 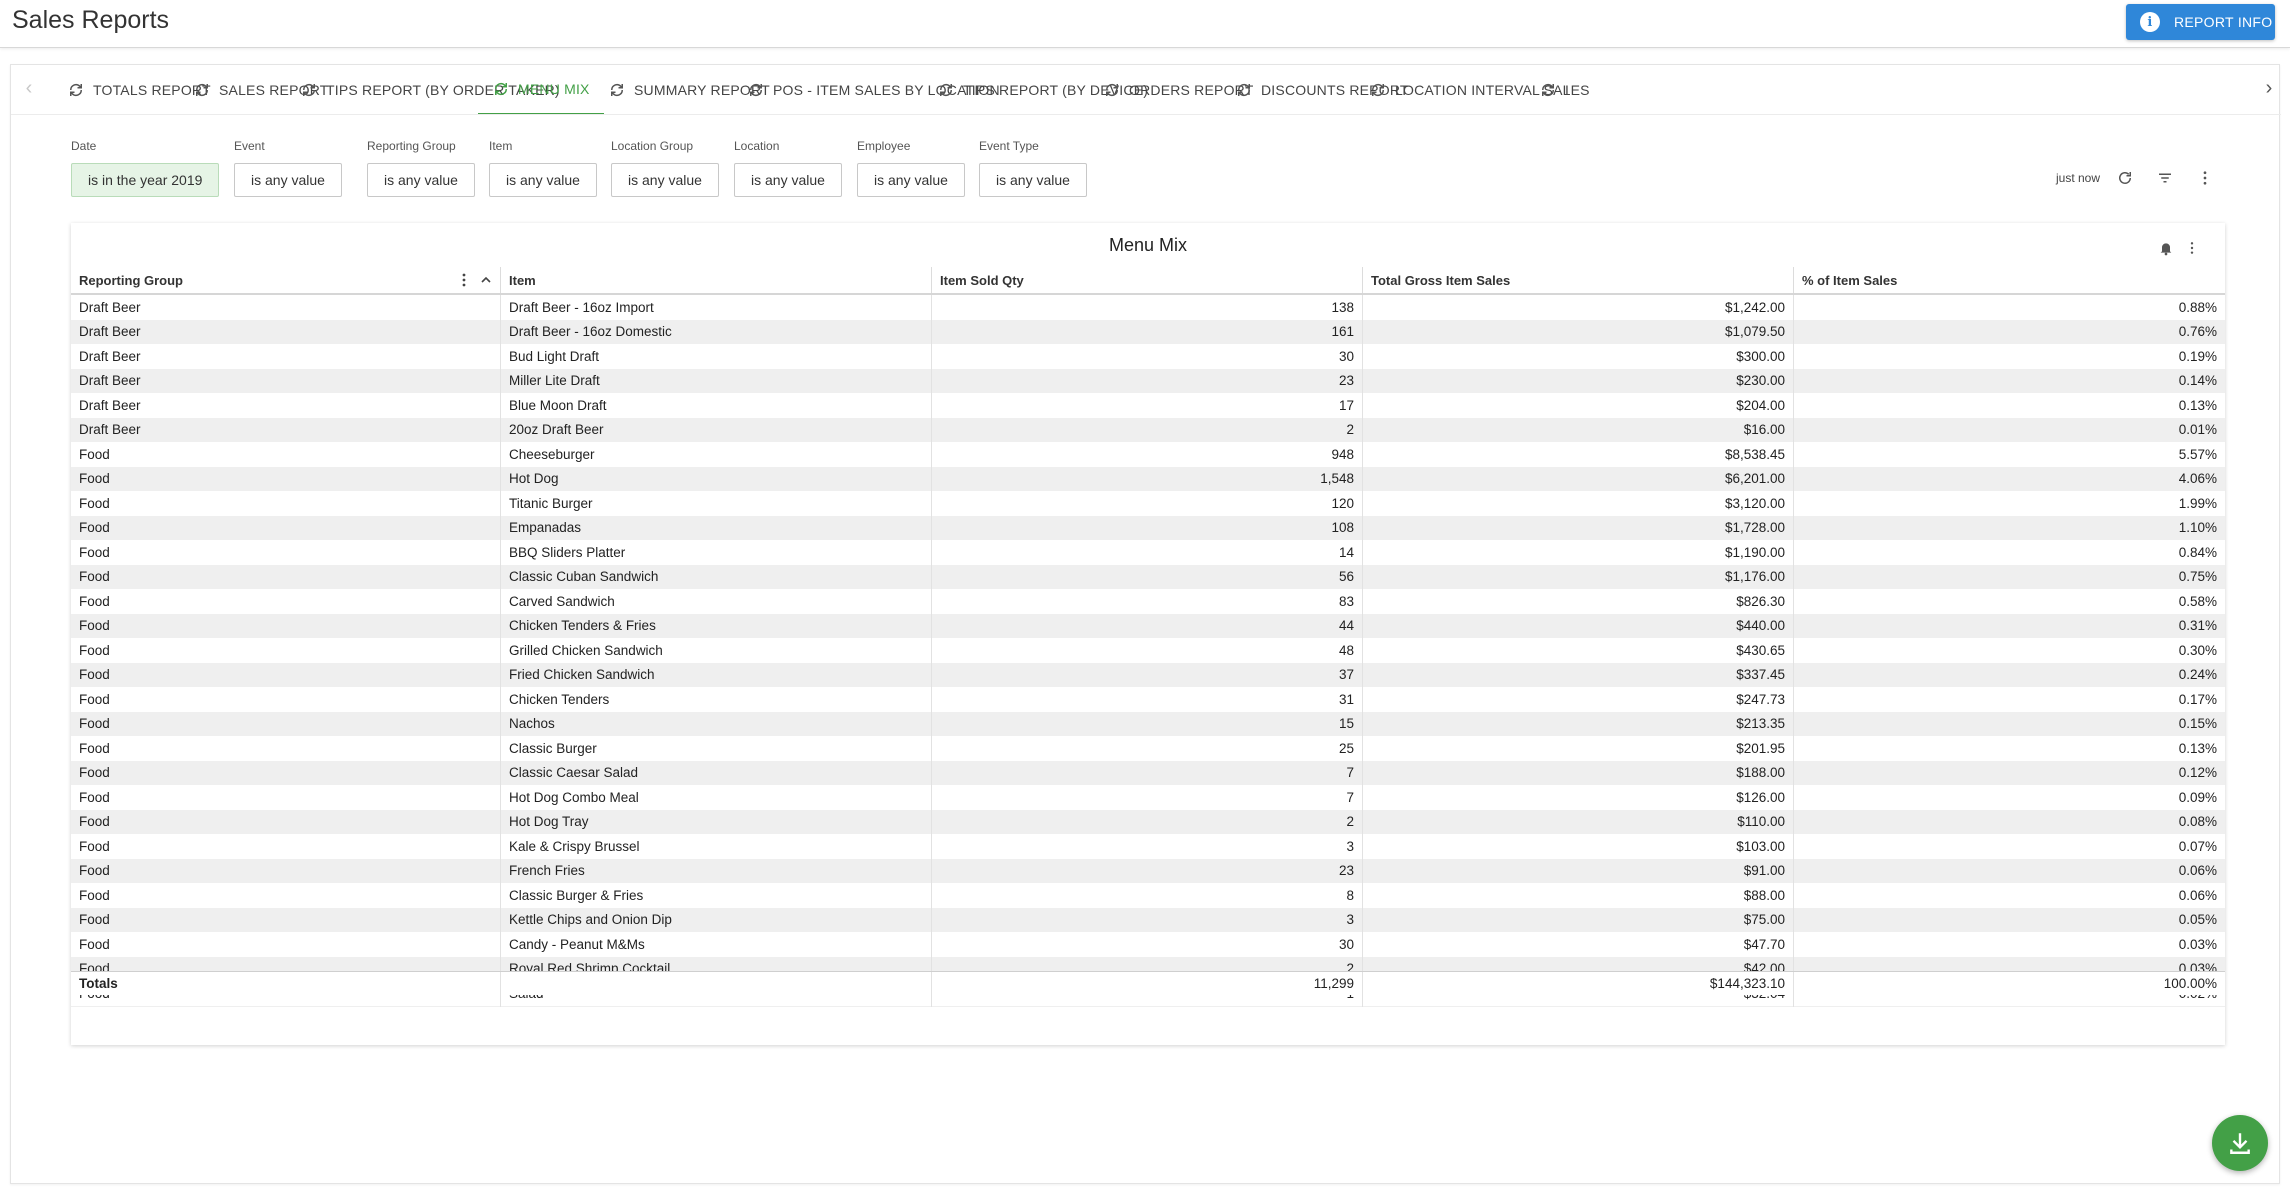 What do you see at coordinates (716, 1006) in the screenshot?
I see `cell-item: Chopped Domaine` at bounding box center [716, 1006].